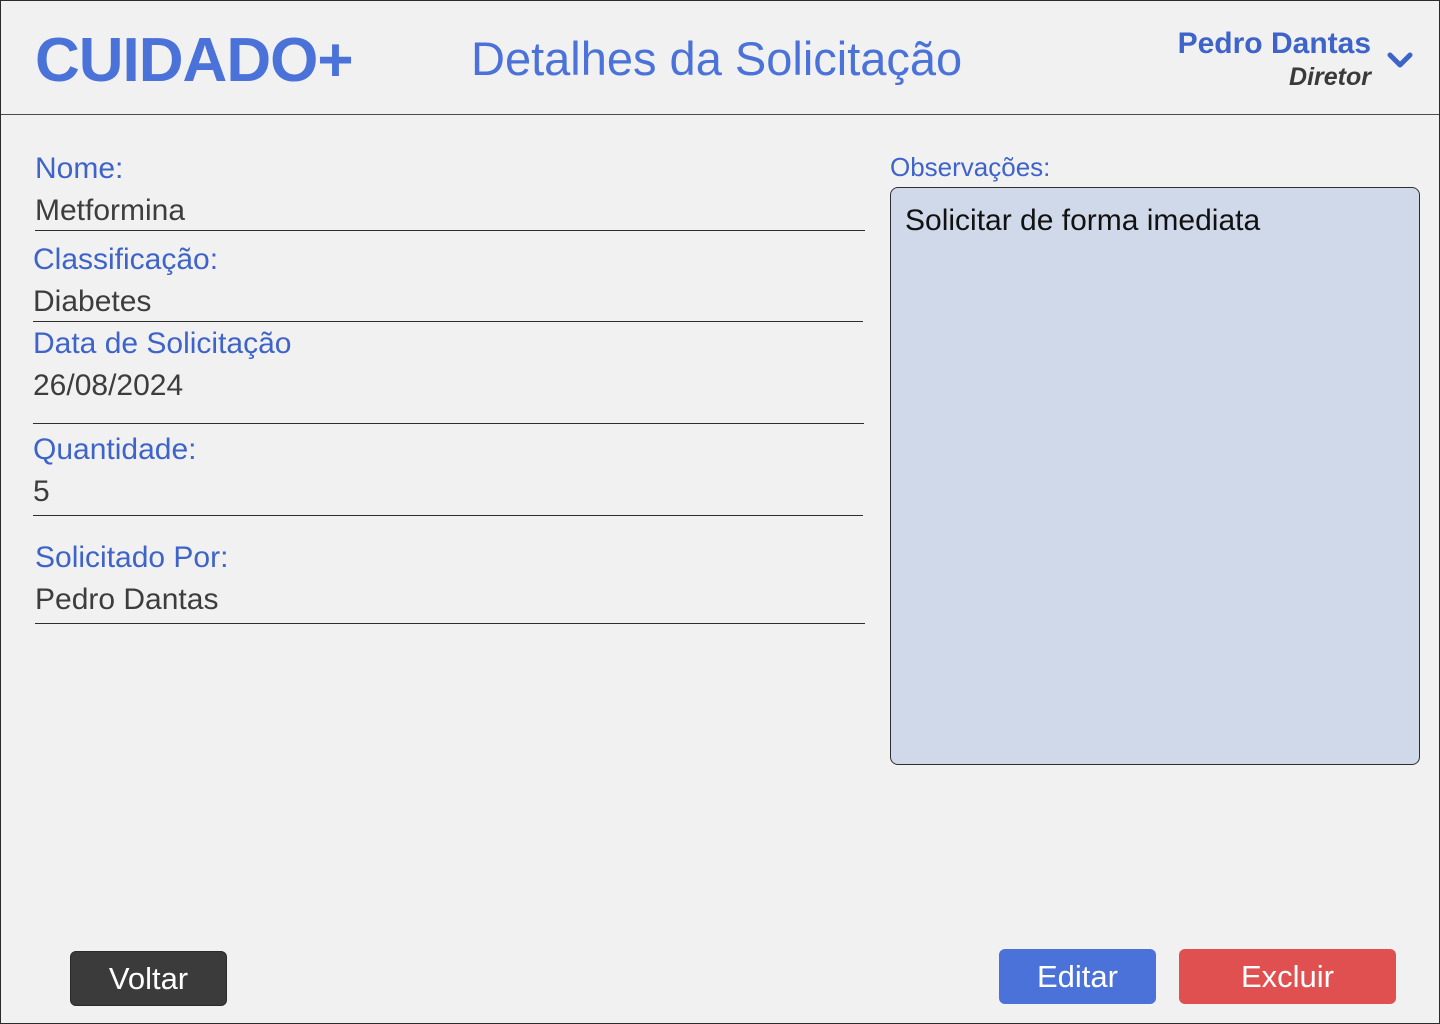 The image size is (1440, 1024). Describe the element at coordinates (450, 623) in the screenshot. I see `solicitado-por-divider` at that location.